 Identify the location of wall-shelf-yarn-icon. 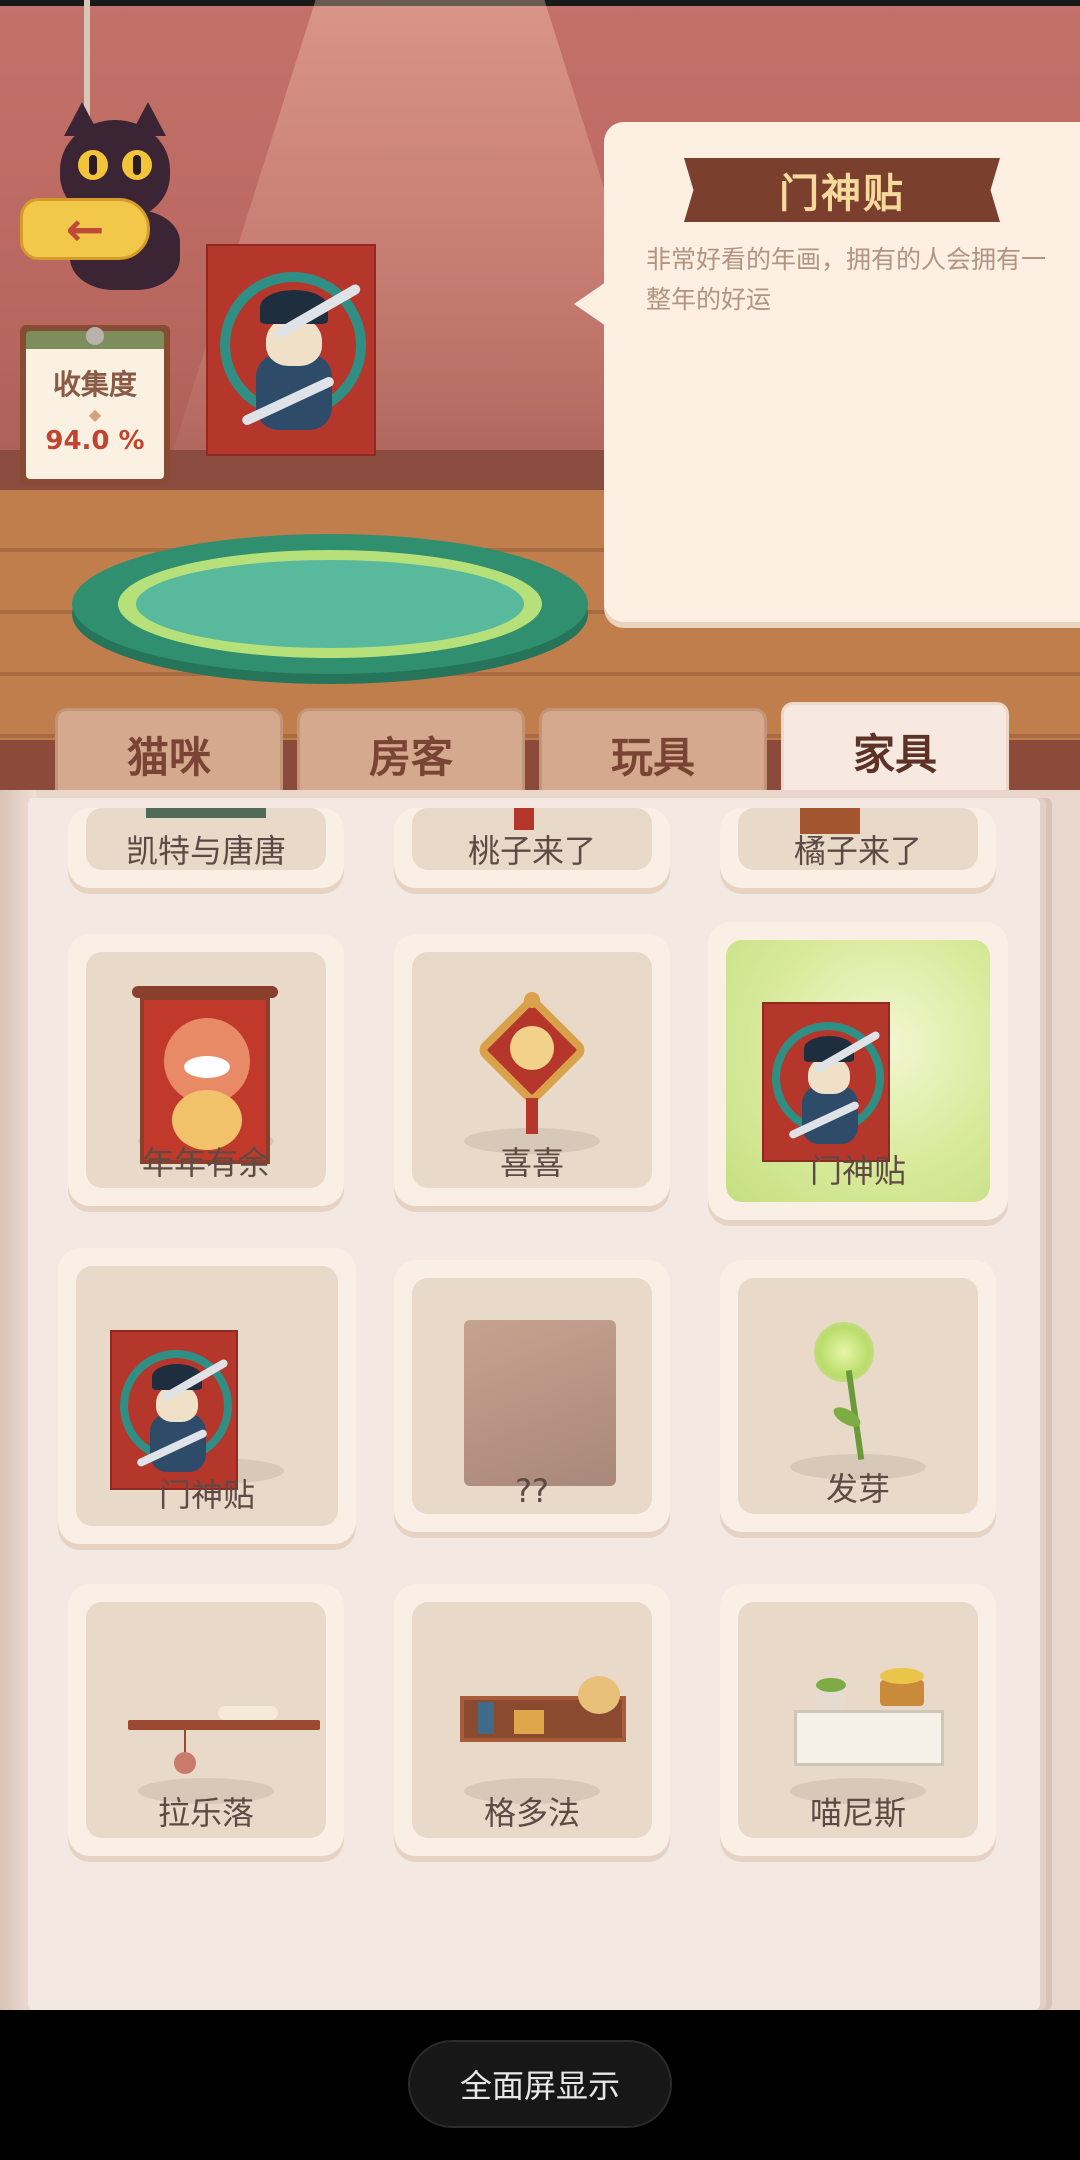
(224, 1725).